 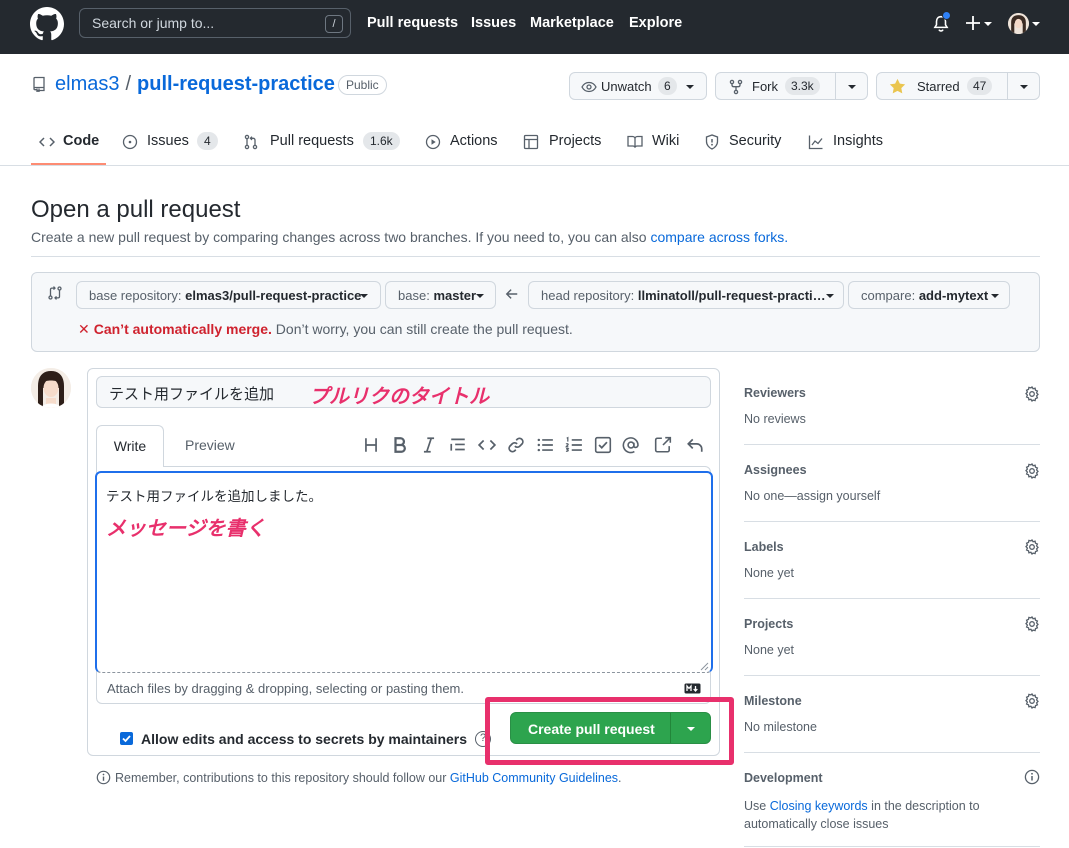 I want to click on visibility-badge: Public, so click(x=362, y=85).